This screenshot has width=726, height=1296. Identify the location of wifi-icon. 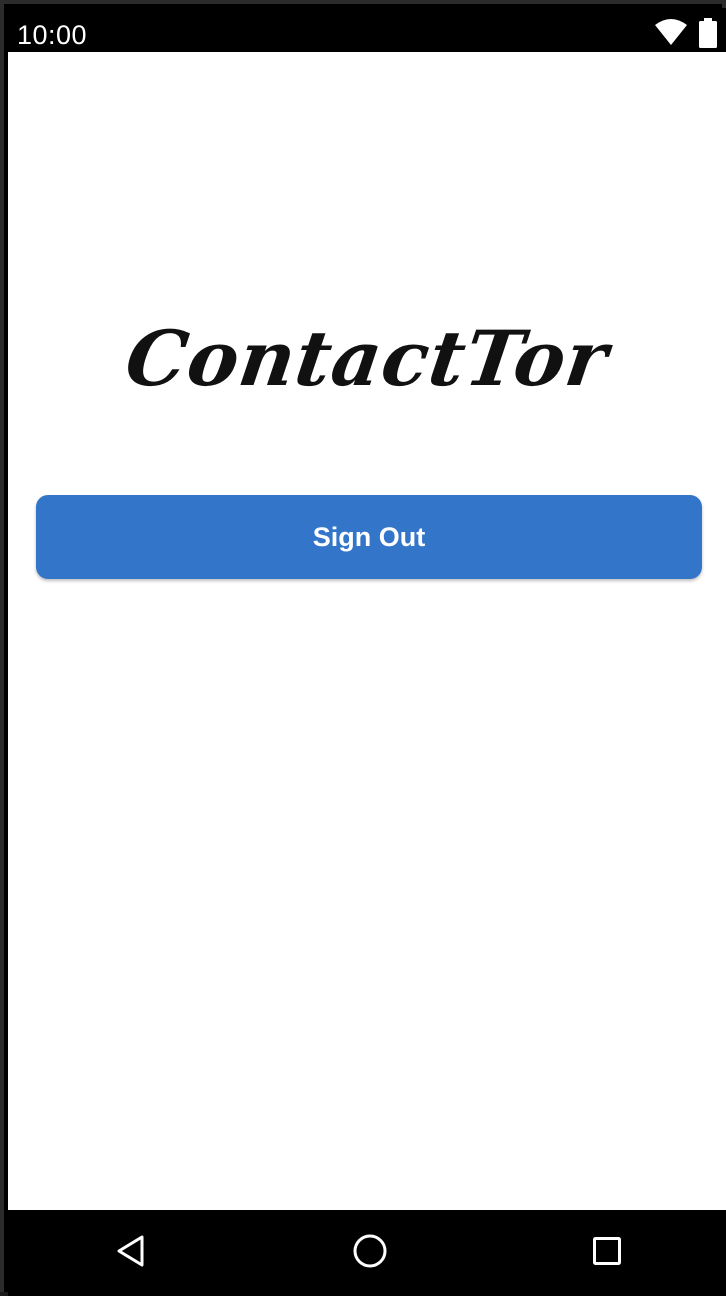
(671, 34).